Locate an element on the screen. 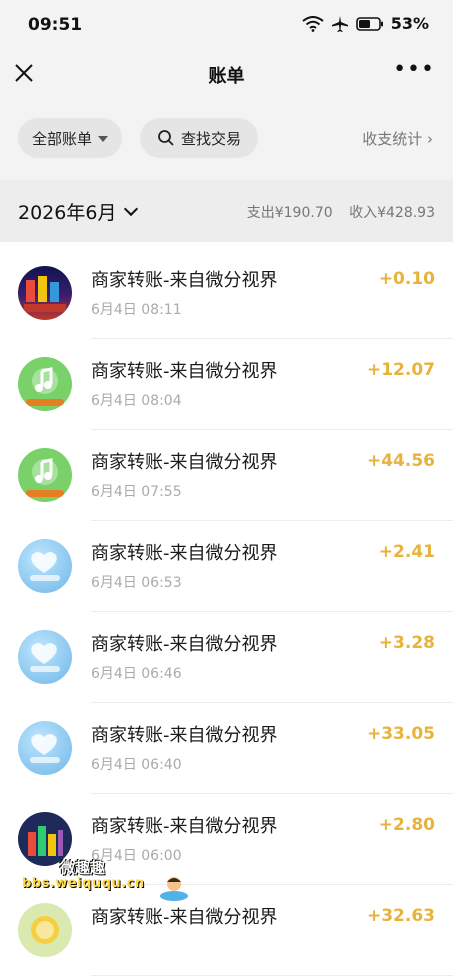  watermark-url: bbs.weiququ.cn is located at coordinates (83, 883).